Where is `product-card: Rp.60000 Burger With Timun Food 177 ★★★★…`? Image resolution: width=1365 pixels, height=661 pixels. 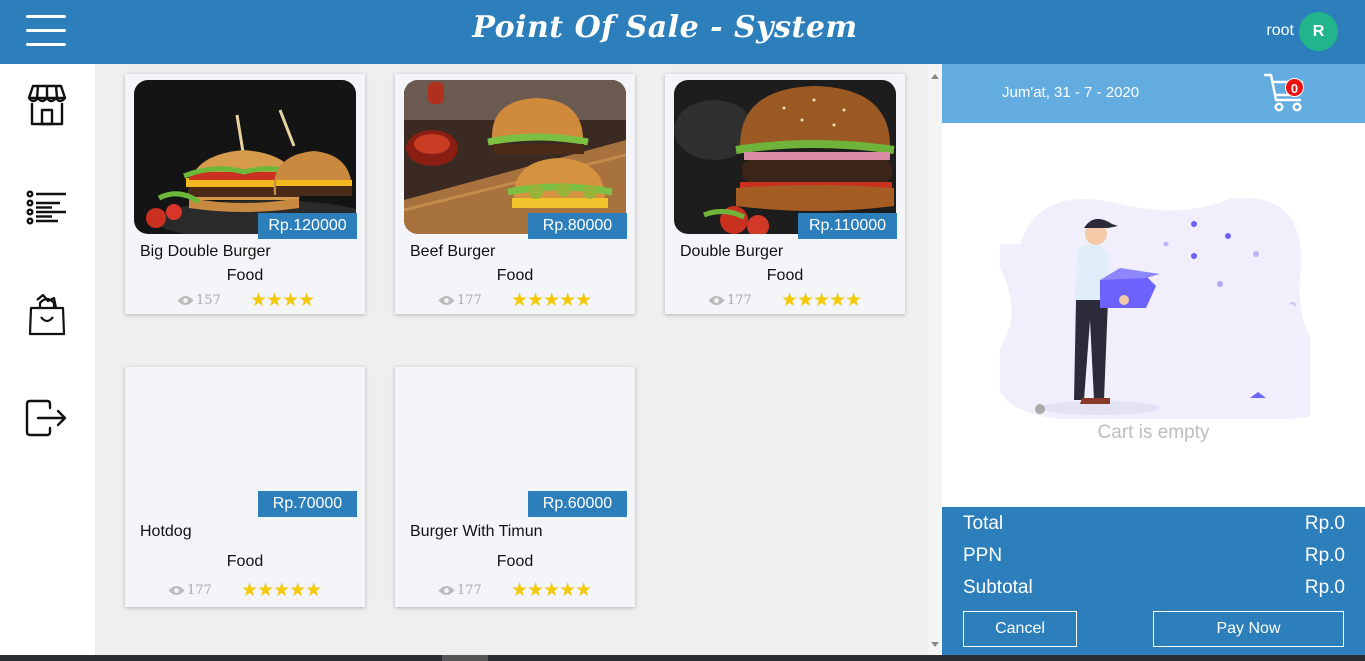 product-card: Rp.60000 Burger With Timun Food 177 ★★★★… is located at coordinates (515, 487).